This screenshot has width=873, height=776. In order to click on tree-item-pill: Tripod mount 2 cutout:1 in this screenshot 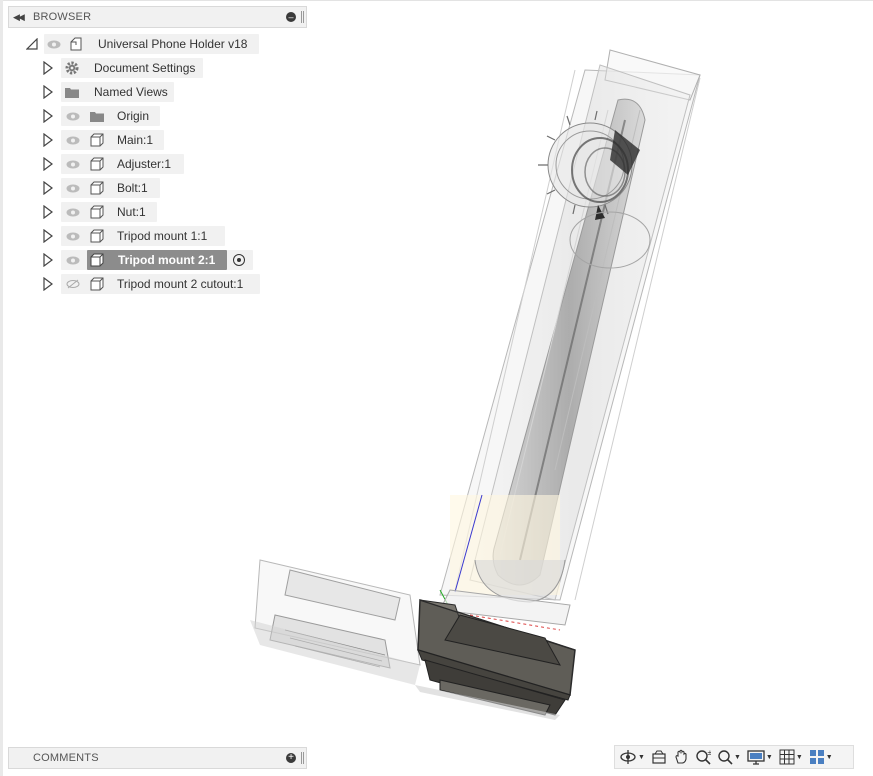, I will do `click(160, 284)`.